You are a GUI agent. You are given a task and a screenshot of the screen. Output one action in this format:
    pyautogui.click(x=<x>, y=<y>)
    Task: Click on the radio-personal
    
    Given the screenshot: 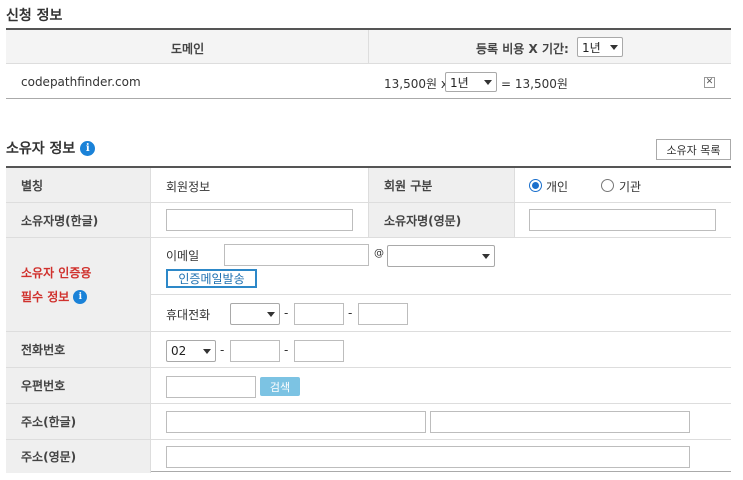 What is the action you would take?
    pyautogui.click(x=535, y=185)
    